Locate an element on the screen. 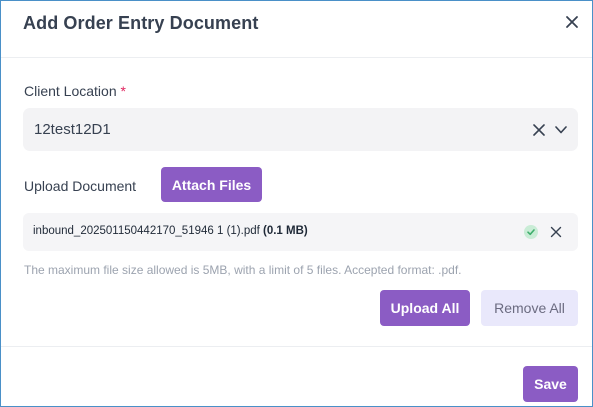 The height and width of the screenshot is (407, 593). modal-header: Add Order Entry Document is located at coordinates (296, 24).